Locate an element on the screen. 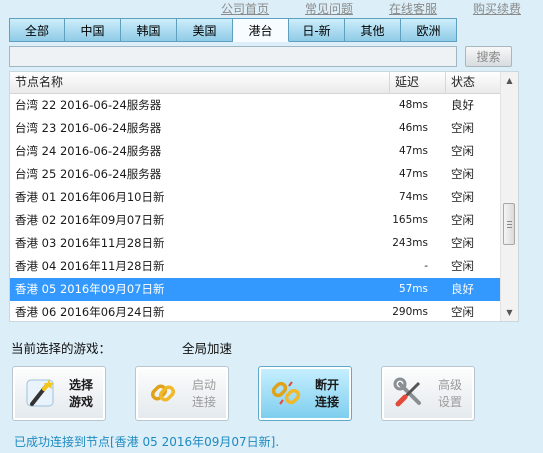 The height and width of the screenshot is (453, 543). node-name: 香港 01 2016年06月10日新 is located at coordinates (90, 197).